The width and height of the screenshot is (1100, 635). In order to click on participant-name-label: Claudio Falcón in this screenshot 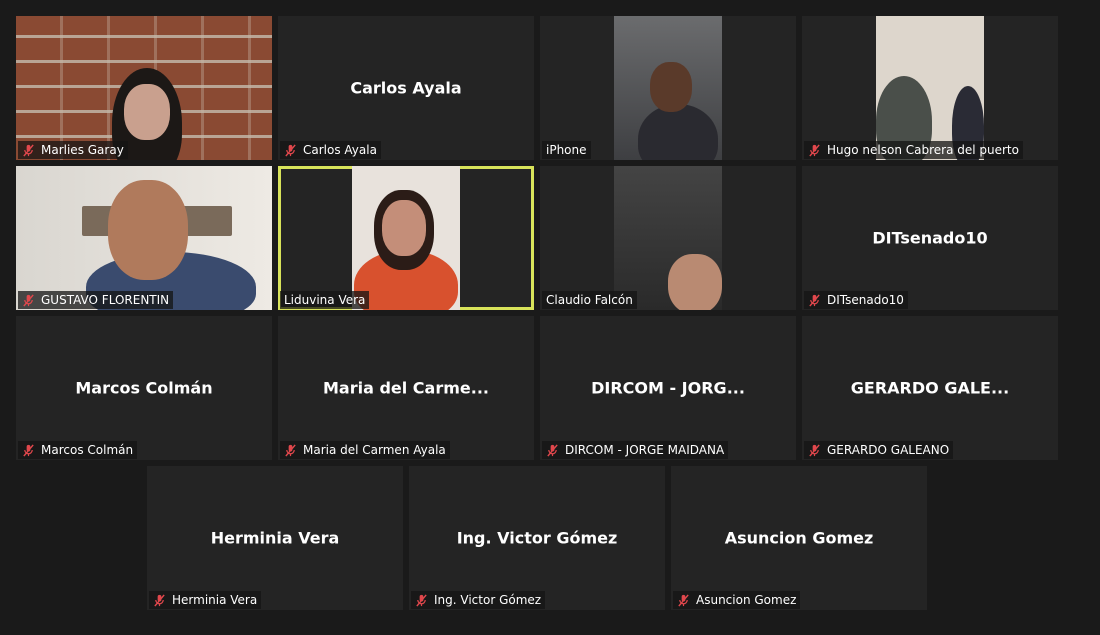, I will do `click(589, 300)`.